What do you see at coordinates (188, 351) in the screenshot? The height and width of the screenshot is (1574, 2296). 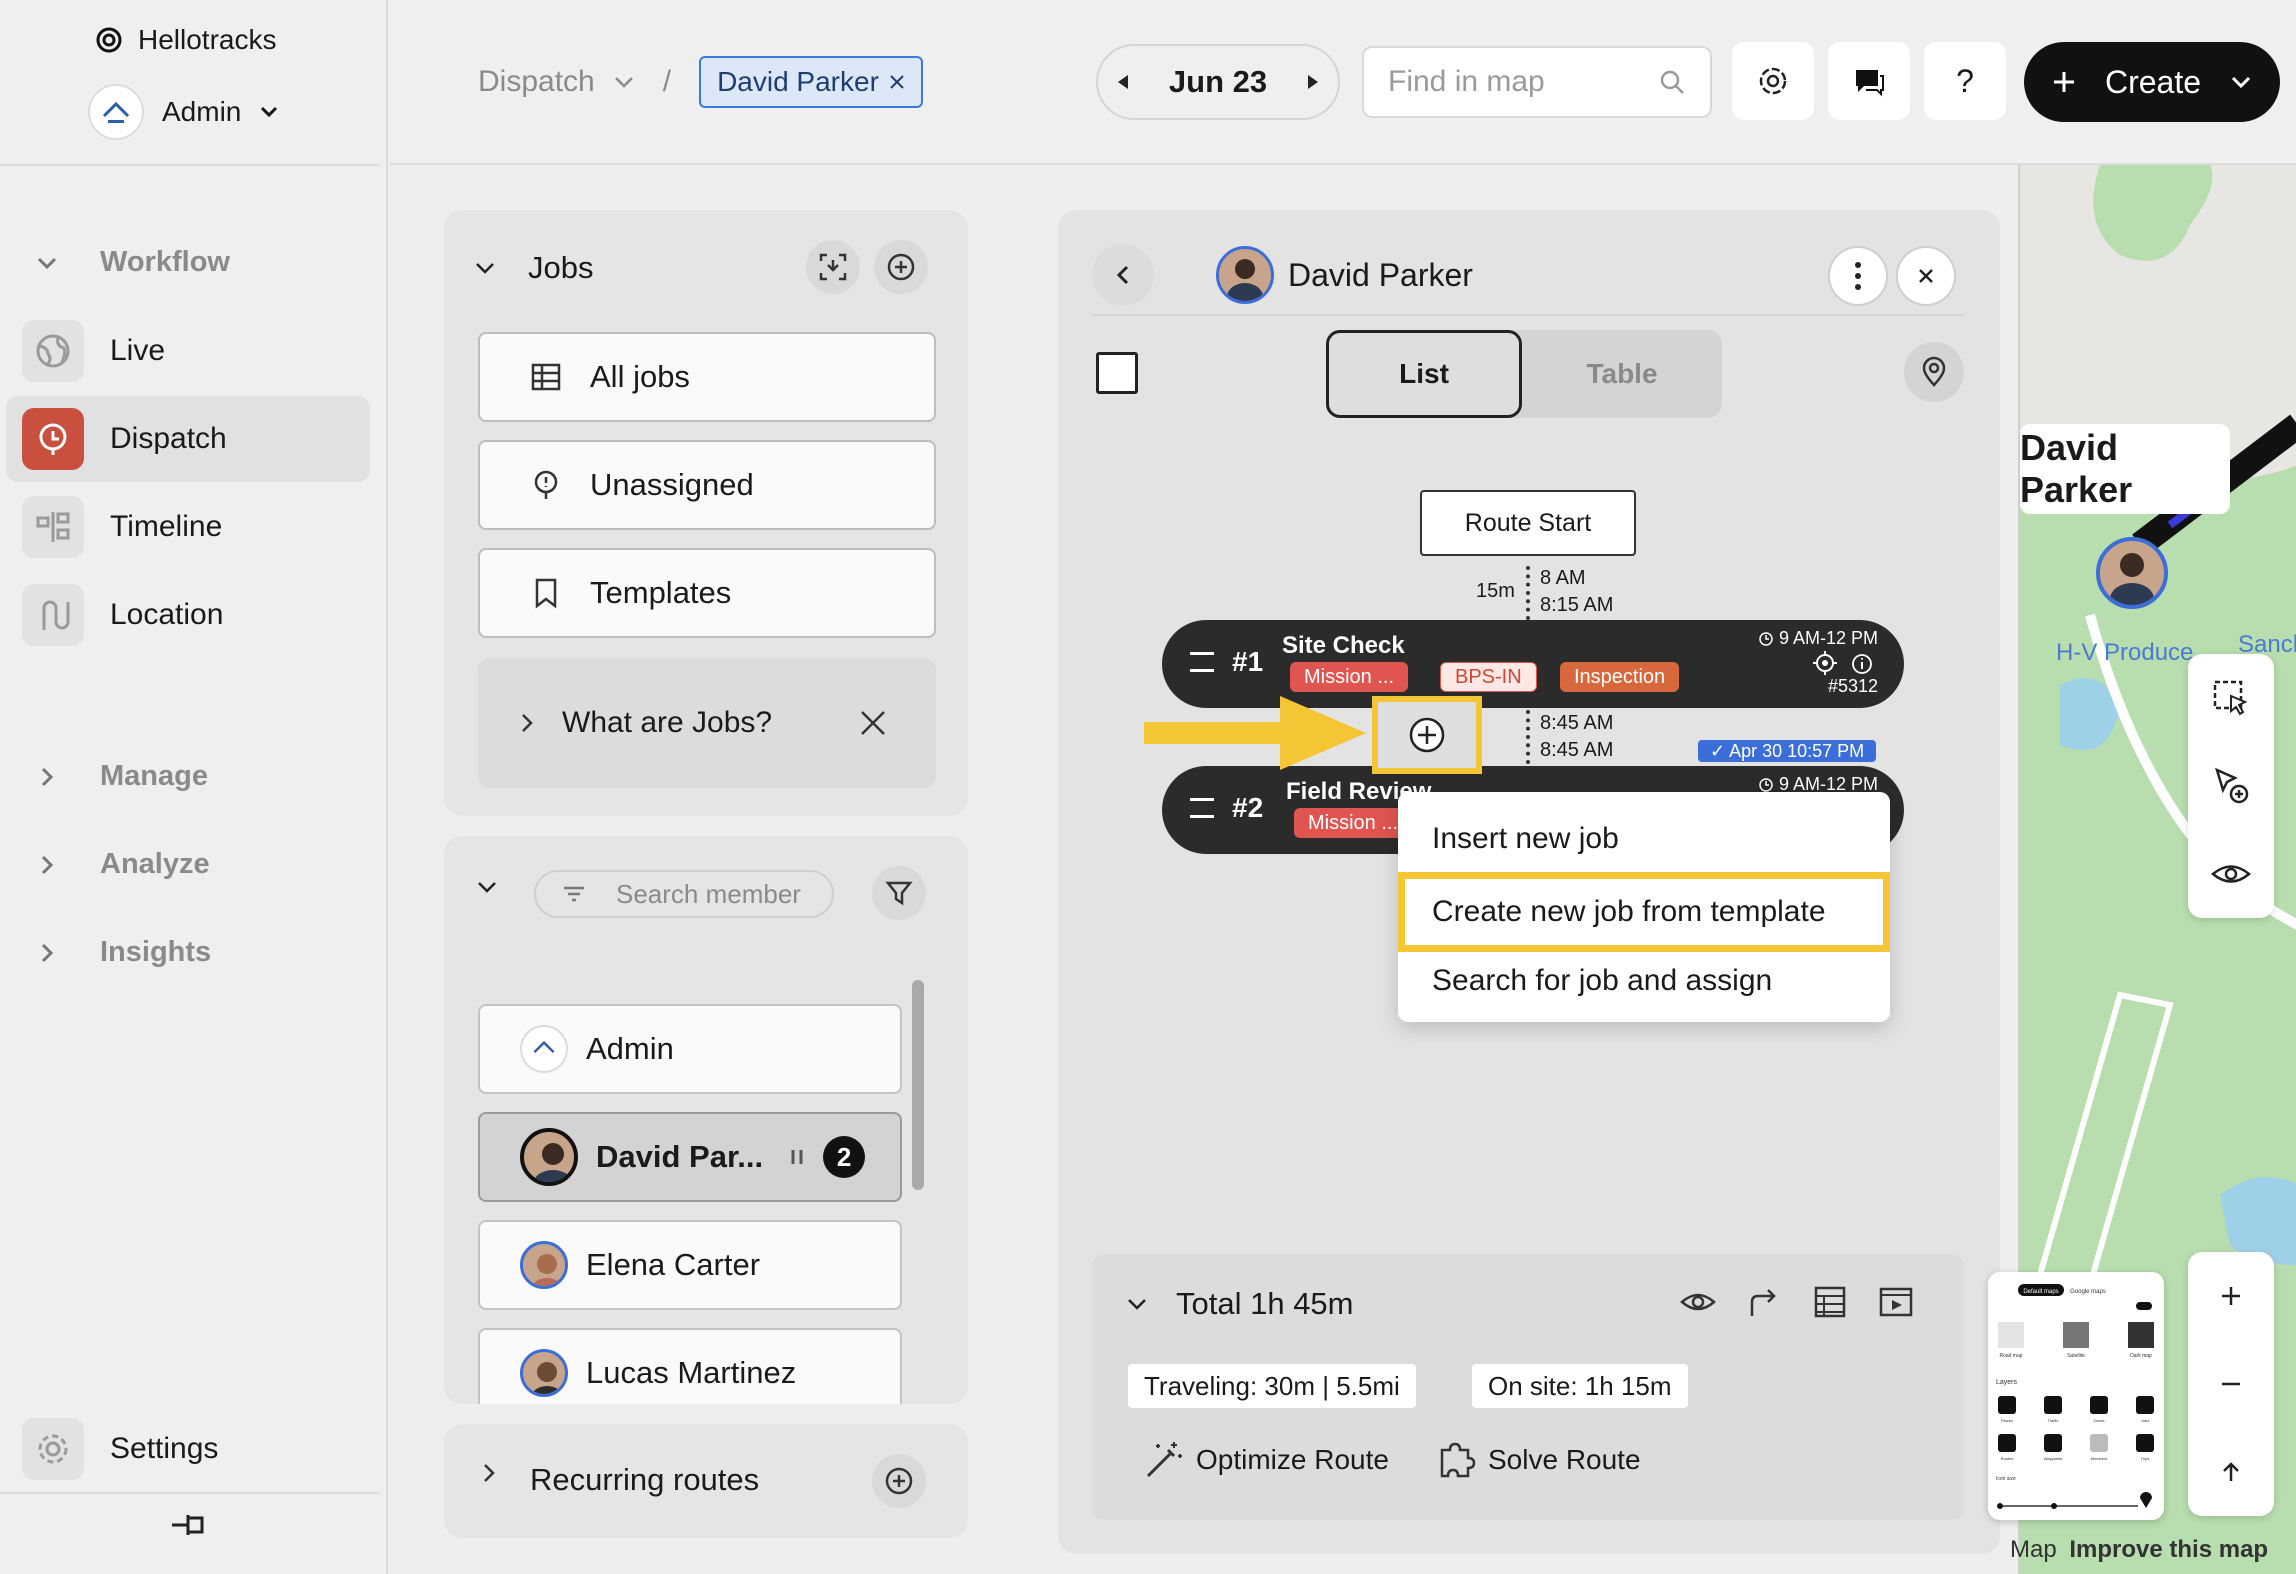 I see `sidebar-item-live: Live` at bounding box center [188, 351].